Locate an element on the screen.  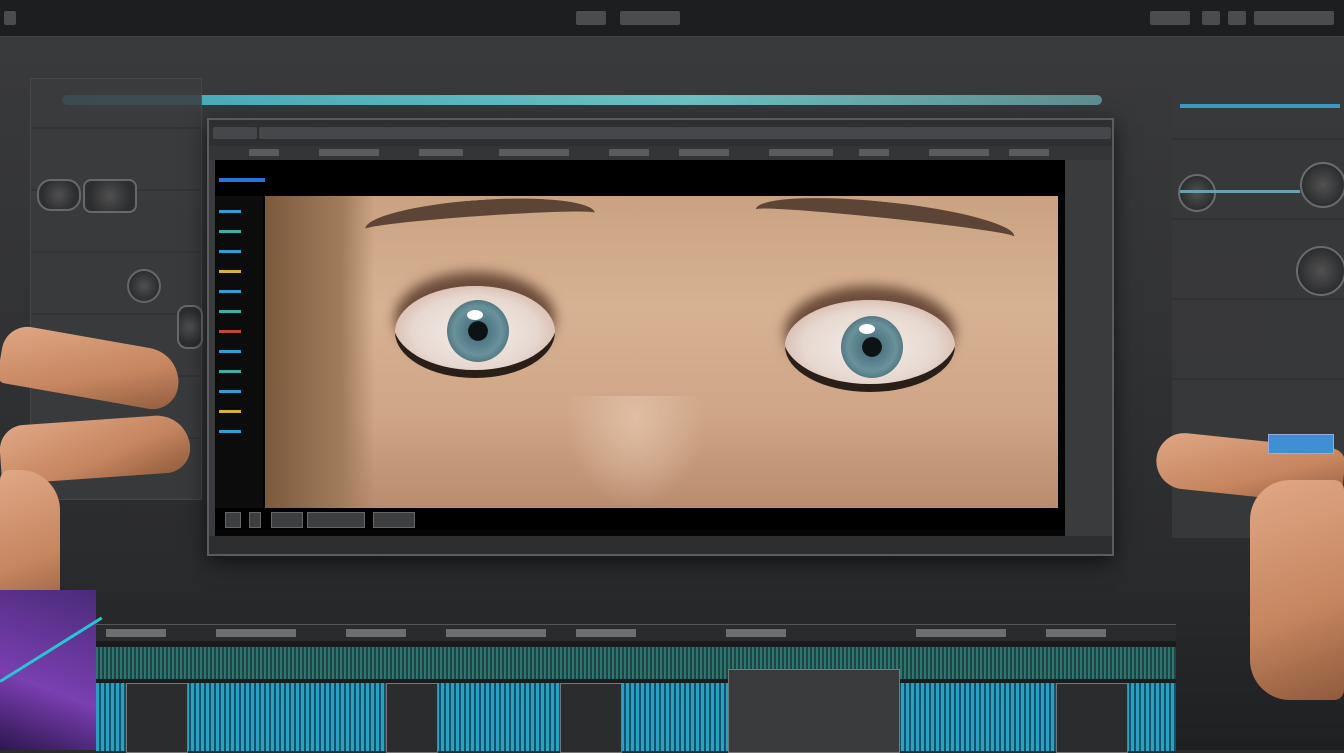
top-progress-strip is located at coordinates (582, 100).